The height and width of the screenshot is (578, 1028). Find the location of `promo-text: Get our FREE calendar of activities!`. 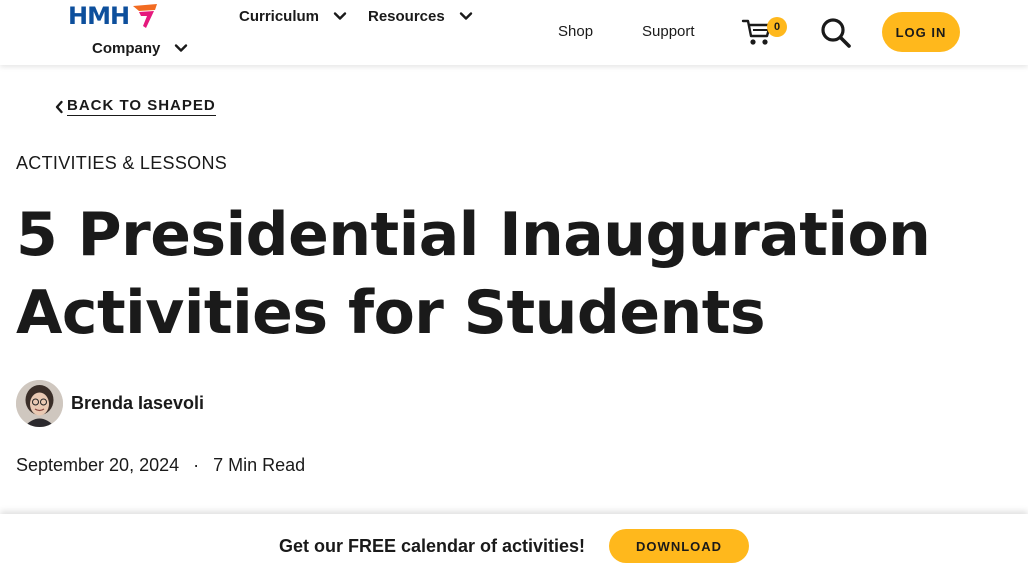

promo-text: Get our FREE calendar of activities! is located at coordinates (432, 545).